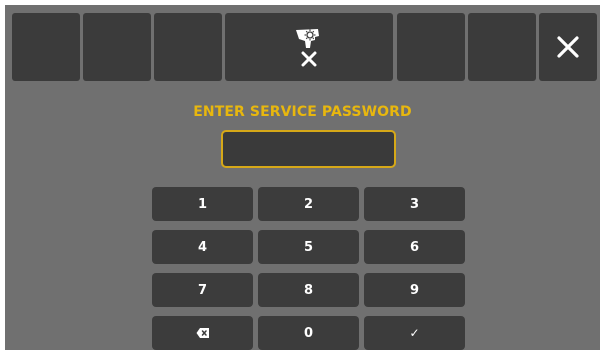 This screenshot has width=605, height=355. What do you see at coordinates (309, 59) in the screenshot?
I see `x-icon` at bounding box center [309, 59].